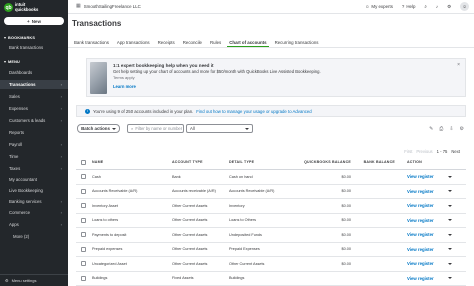 This screenshot has width=474, height=286. Describe the element at coordinates (34, 179) in the screenshot. I see `sidebar-item-my-accountant: My accountant` at that location.